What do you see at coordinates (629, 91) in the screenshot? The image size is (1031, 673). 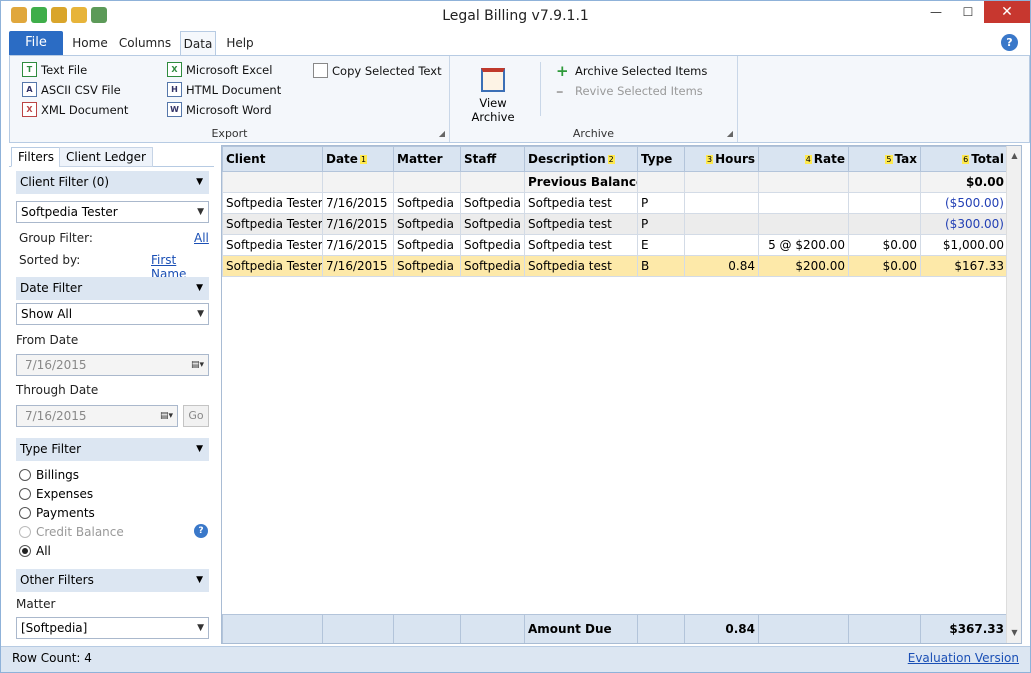 I see `revive-selected-items-button: – Revive Selected Items` at bounding box center [629, 91].